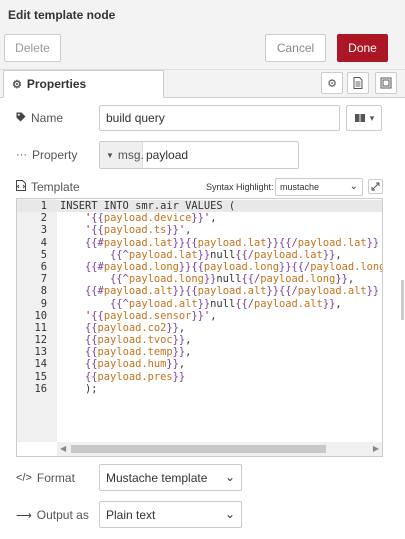 This screenshot has width=405, height=539. What do you see at coordinates (135, 364) in the screenshot?
I see `code-text: {{payload.hum}},` at bounding box center [135, 364].